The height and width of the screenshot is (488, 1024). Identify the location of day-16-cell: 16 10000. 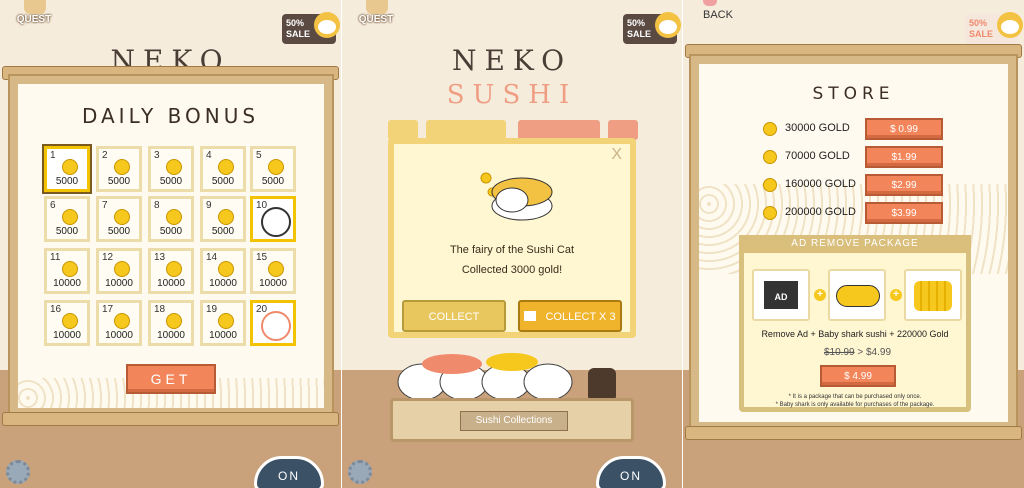
(67, 323).